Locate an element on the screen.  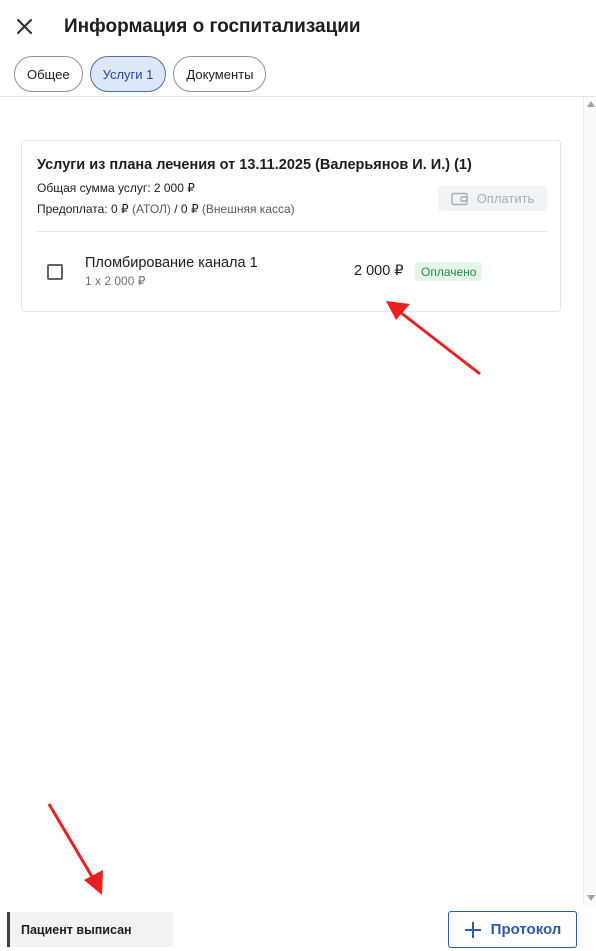
prepay-atol-amount: Предоплата: 0 ₽ is located at coordinates (83, 209).